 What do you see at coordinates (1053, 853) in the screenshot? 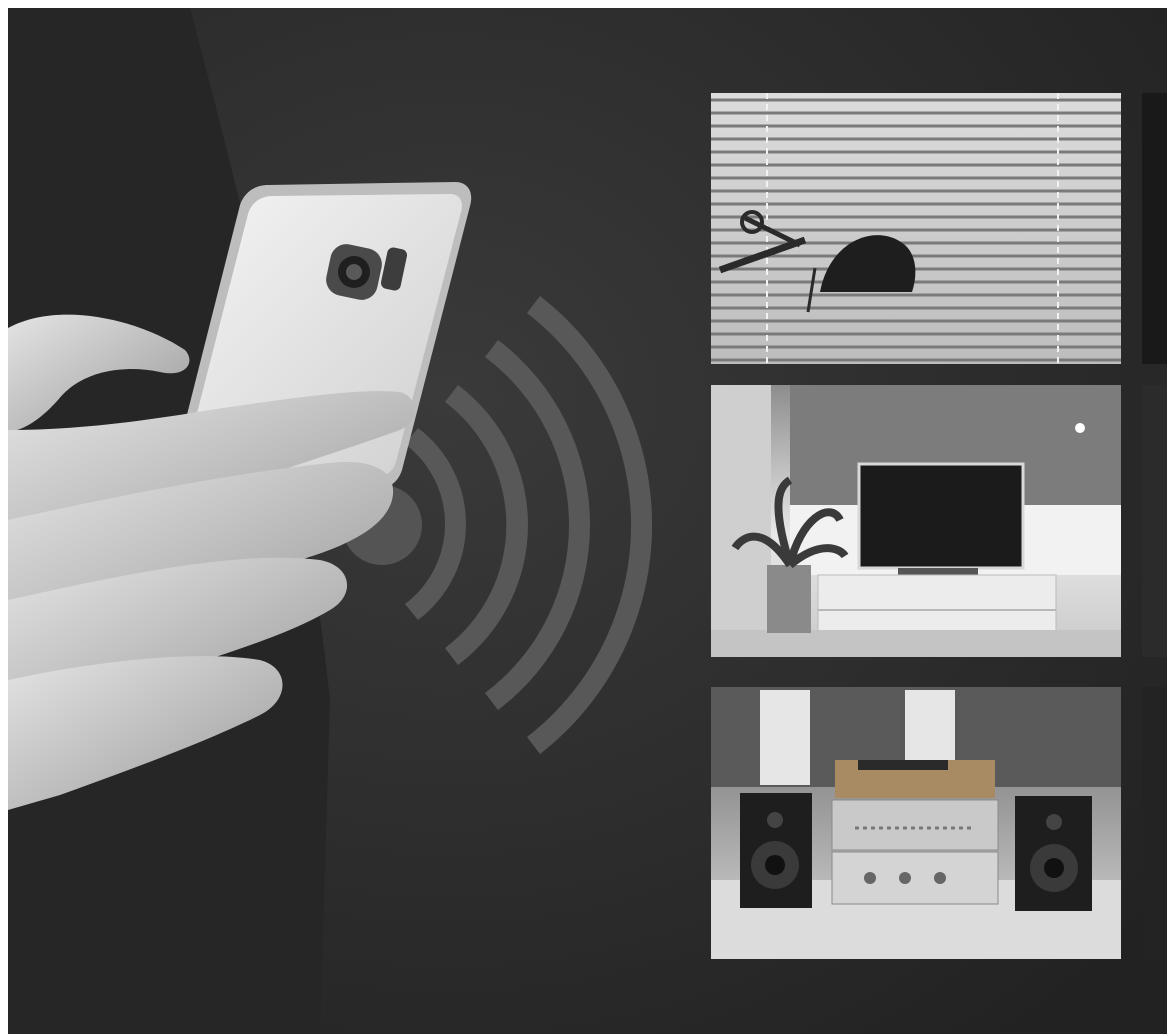
I see `right-speaker` at bounding box center [1053, 853].